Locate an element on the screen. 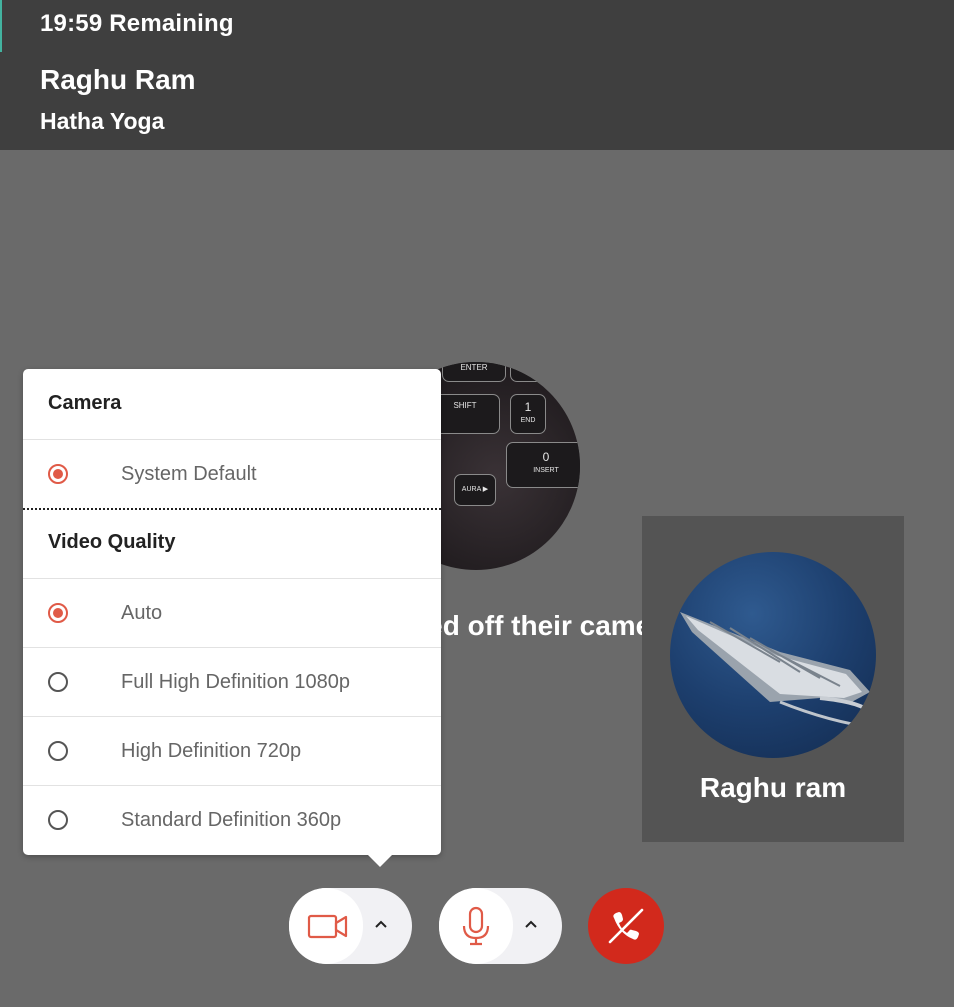  keyboard-key: 0 INSERT is located at coordinates (543, 465).